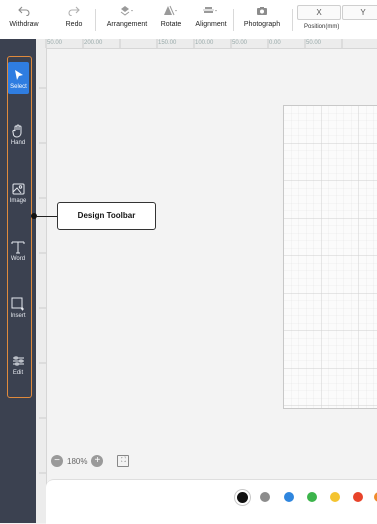  I want to click on rotate-label: Rotate, so click(171, 24).